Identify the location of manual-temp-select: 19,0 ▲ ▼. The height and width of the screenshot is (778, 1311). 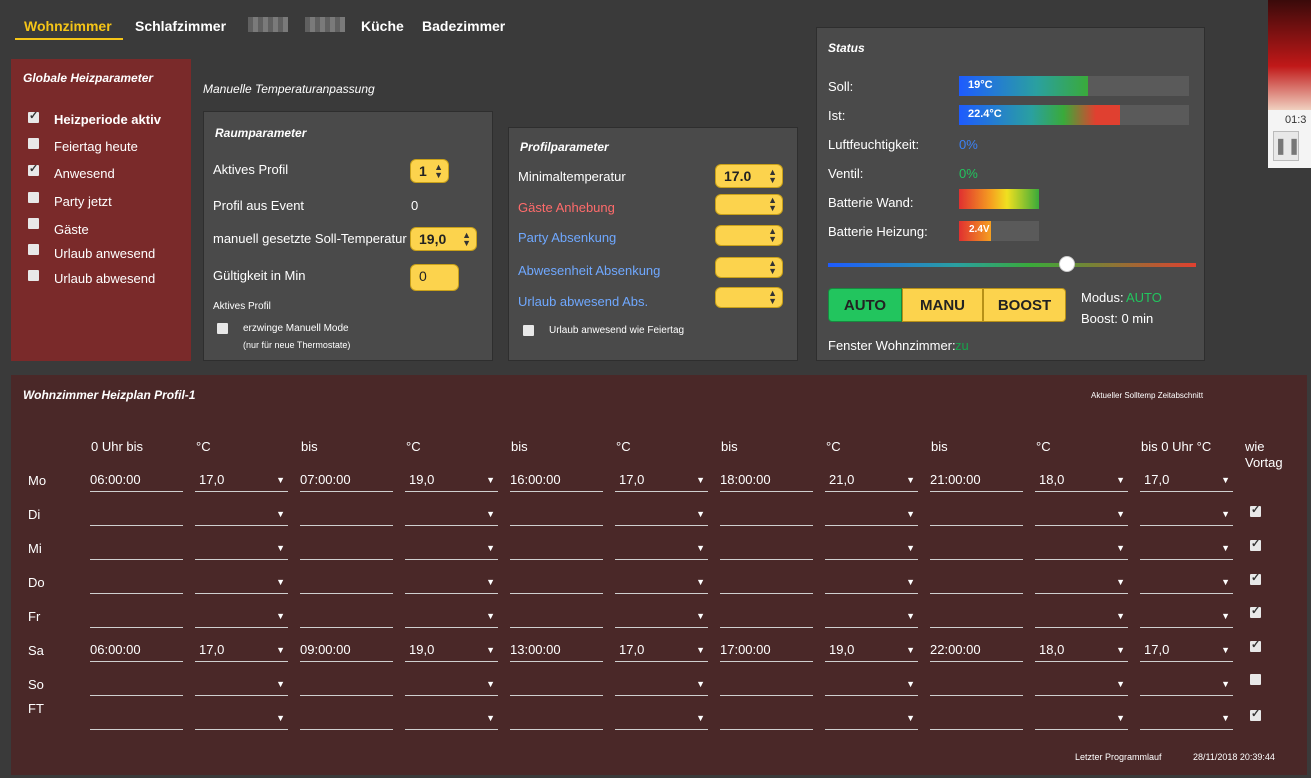
(443, 239).